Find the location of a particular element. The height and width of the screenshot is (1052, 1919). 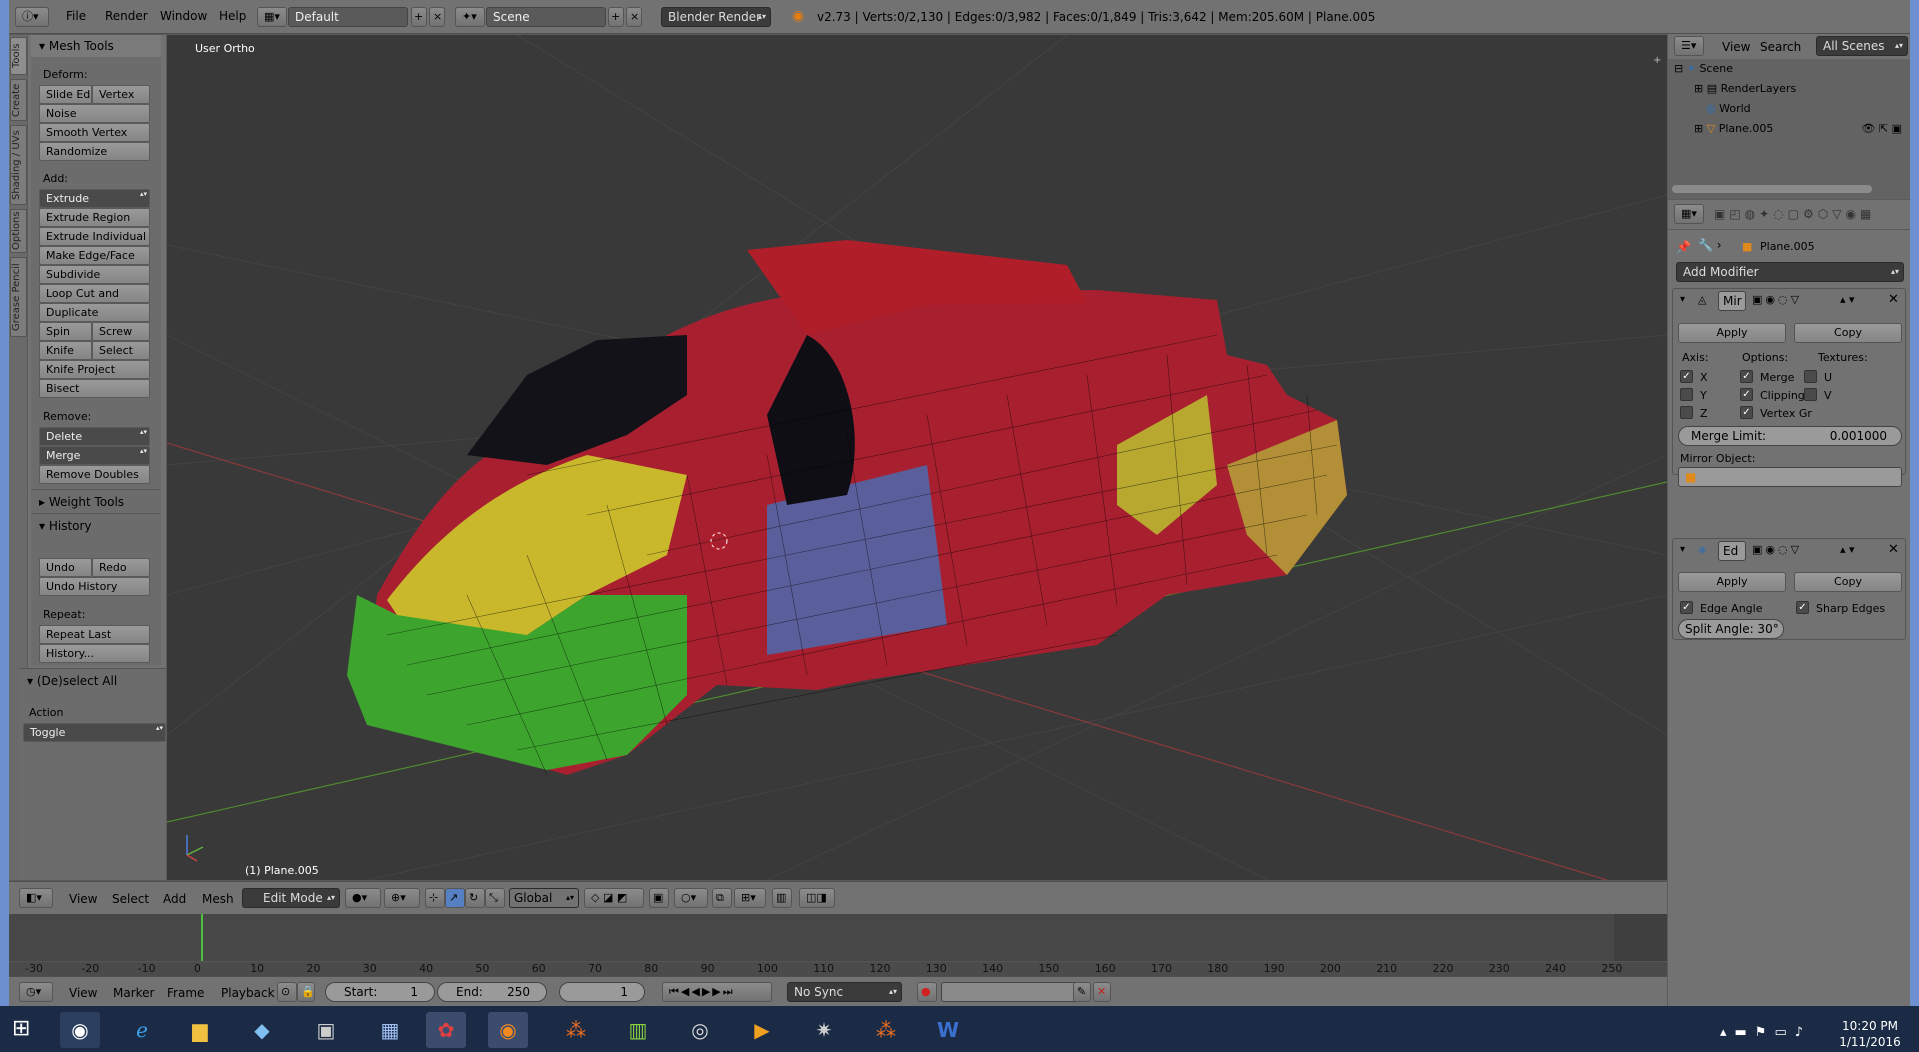

make-edge-face-button: Make Edge/Face is located at coordinates (94, 255).